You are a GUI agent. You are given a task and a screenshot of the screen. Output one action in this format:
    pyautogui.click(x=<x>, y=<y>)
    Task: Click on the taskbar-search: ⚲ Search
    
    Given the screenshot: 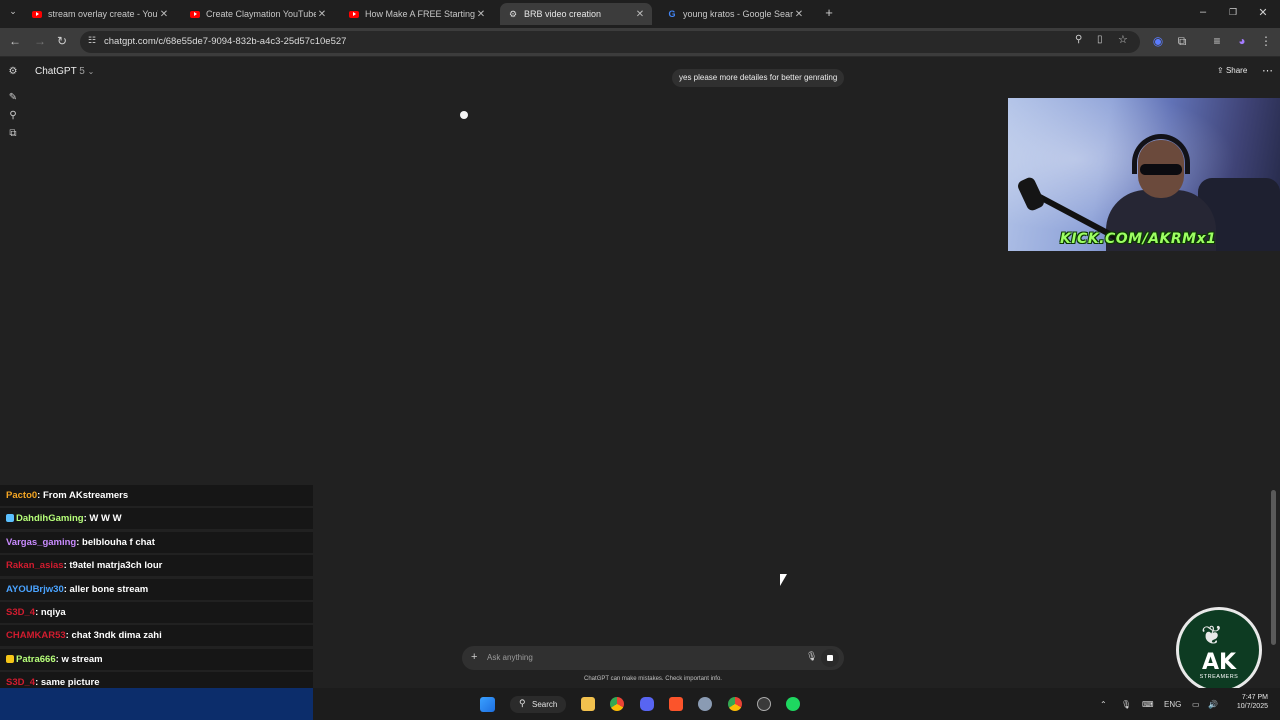 What is the action you would take?
    pyautogui.click(x=538, y=704)
    